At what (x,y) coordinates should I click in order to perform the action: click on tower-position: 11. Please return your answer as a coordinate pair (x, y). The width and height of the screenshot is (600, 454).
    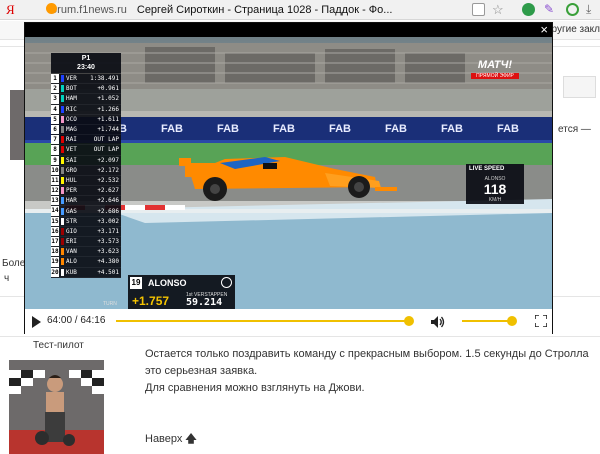
    Looking at the image, I should click on (55, 180).